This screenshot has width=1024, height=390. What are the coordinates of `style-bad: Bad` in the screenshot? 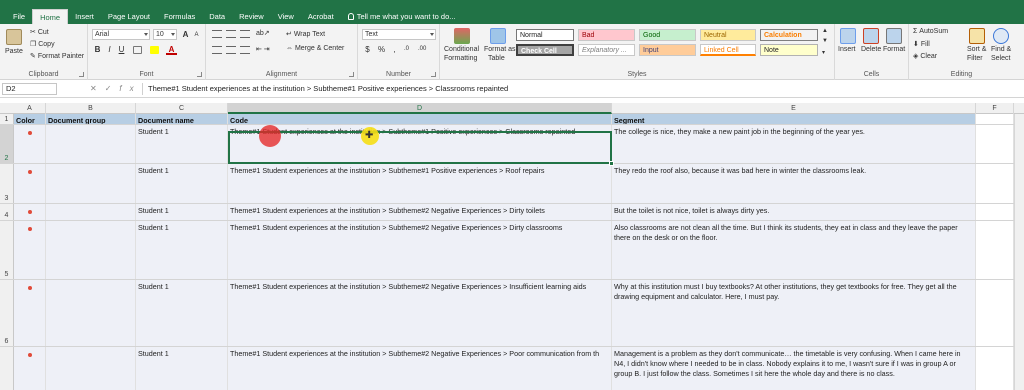 It's located at (606, 35).